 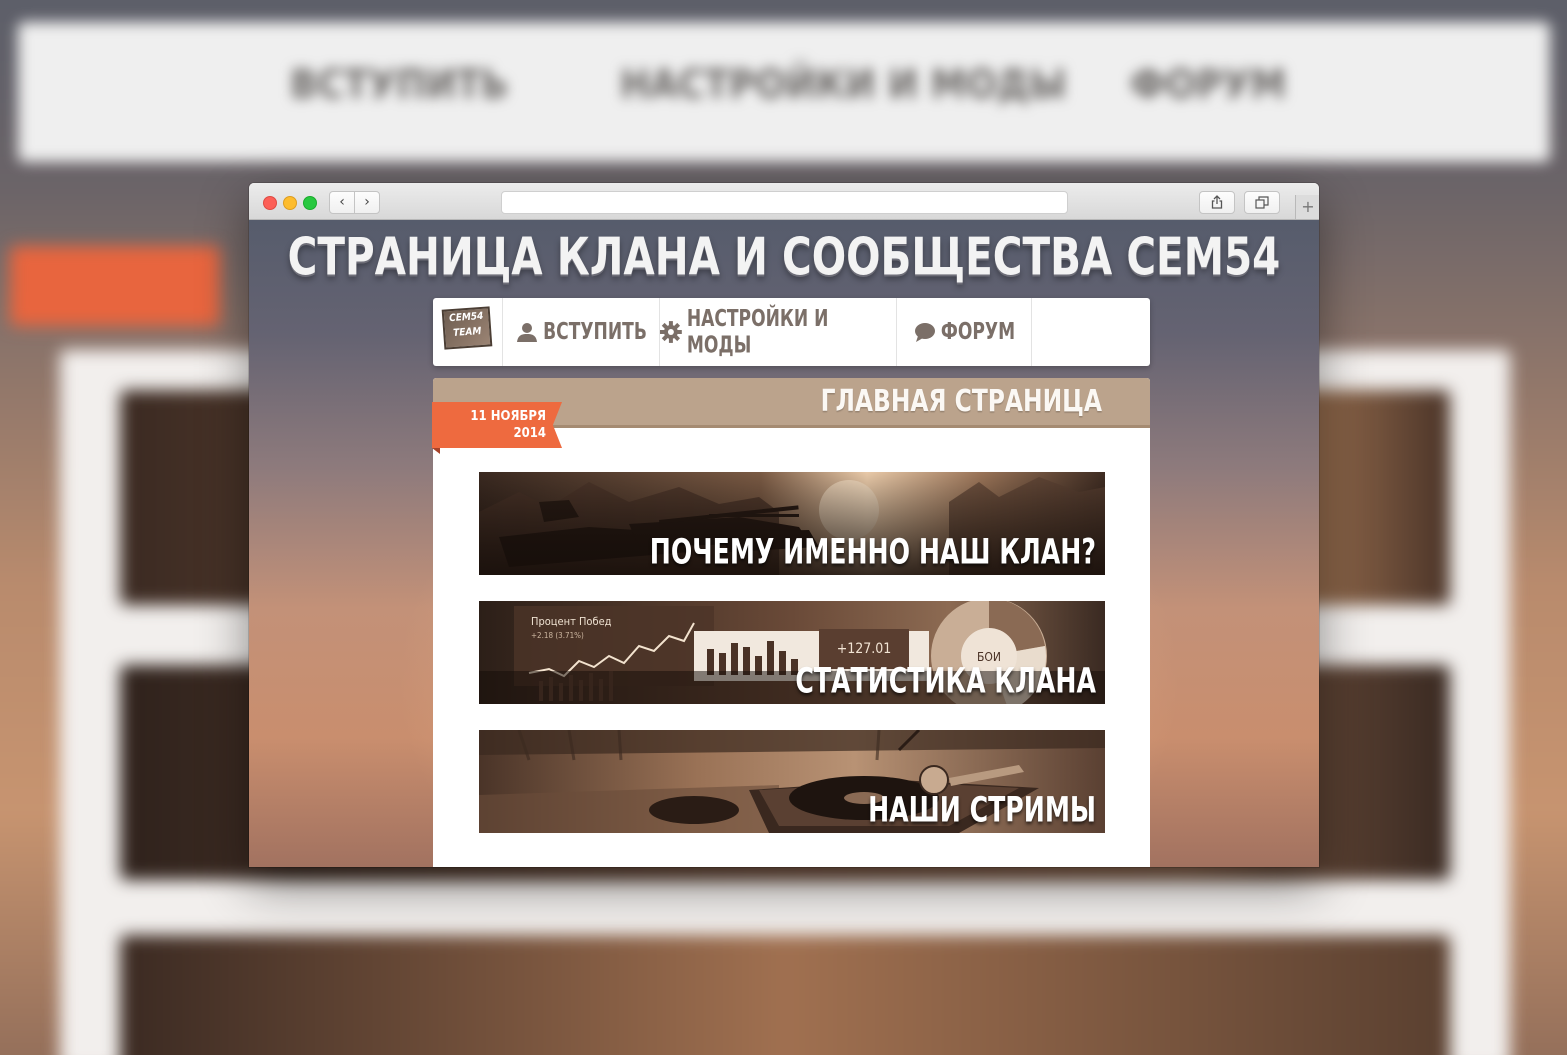 I want to click on zoom-window-button, so click(x=310, y=203).